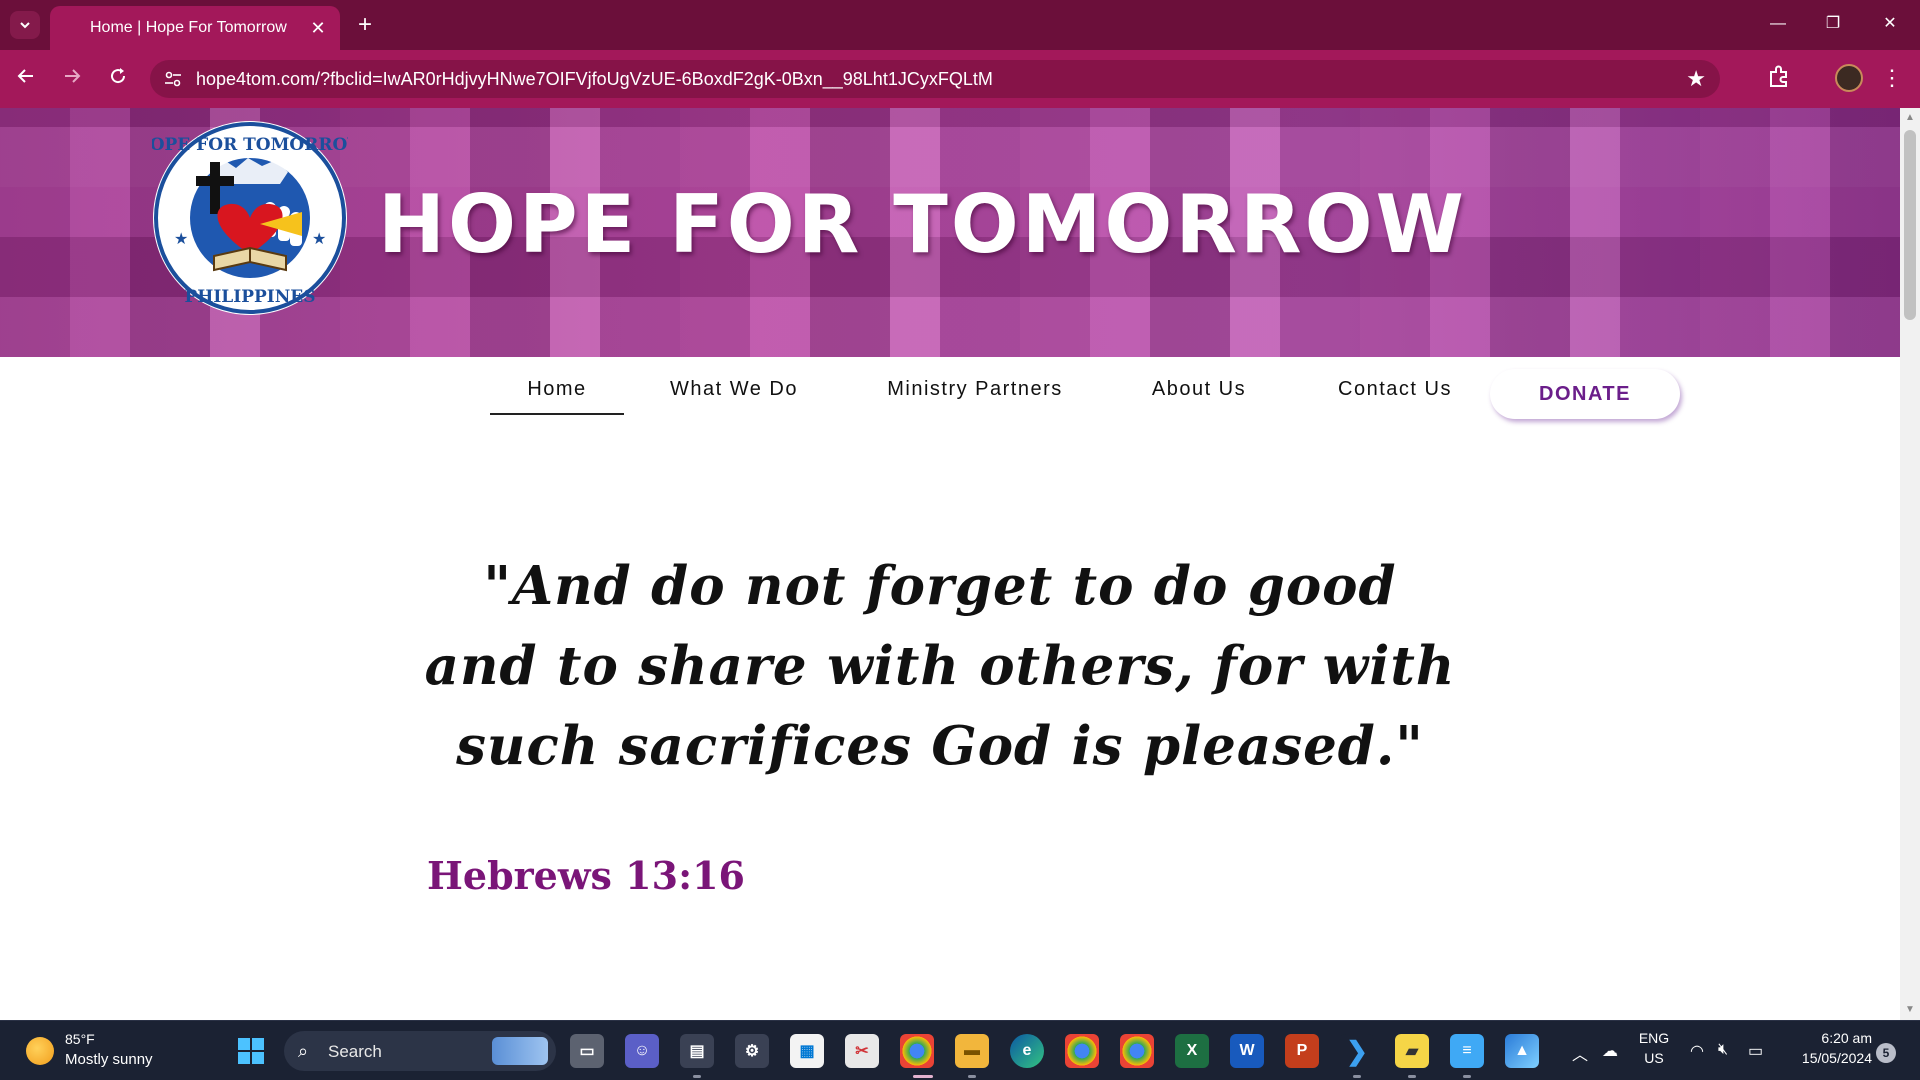  What do you see at coordinates (1849, 78) in the screenshot?
I see `profile-avatar` at bounding box center [1849, 78].